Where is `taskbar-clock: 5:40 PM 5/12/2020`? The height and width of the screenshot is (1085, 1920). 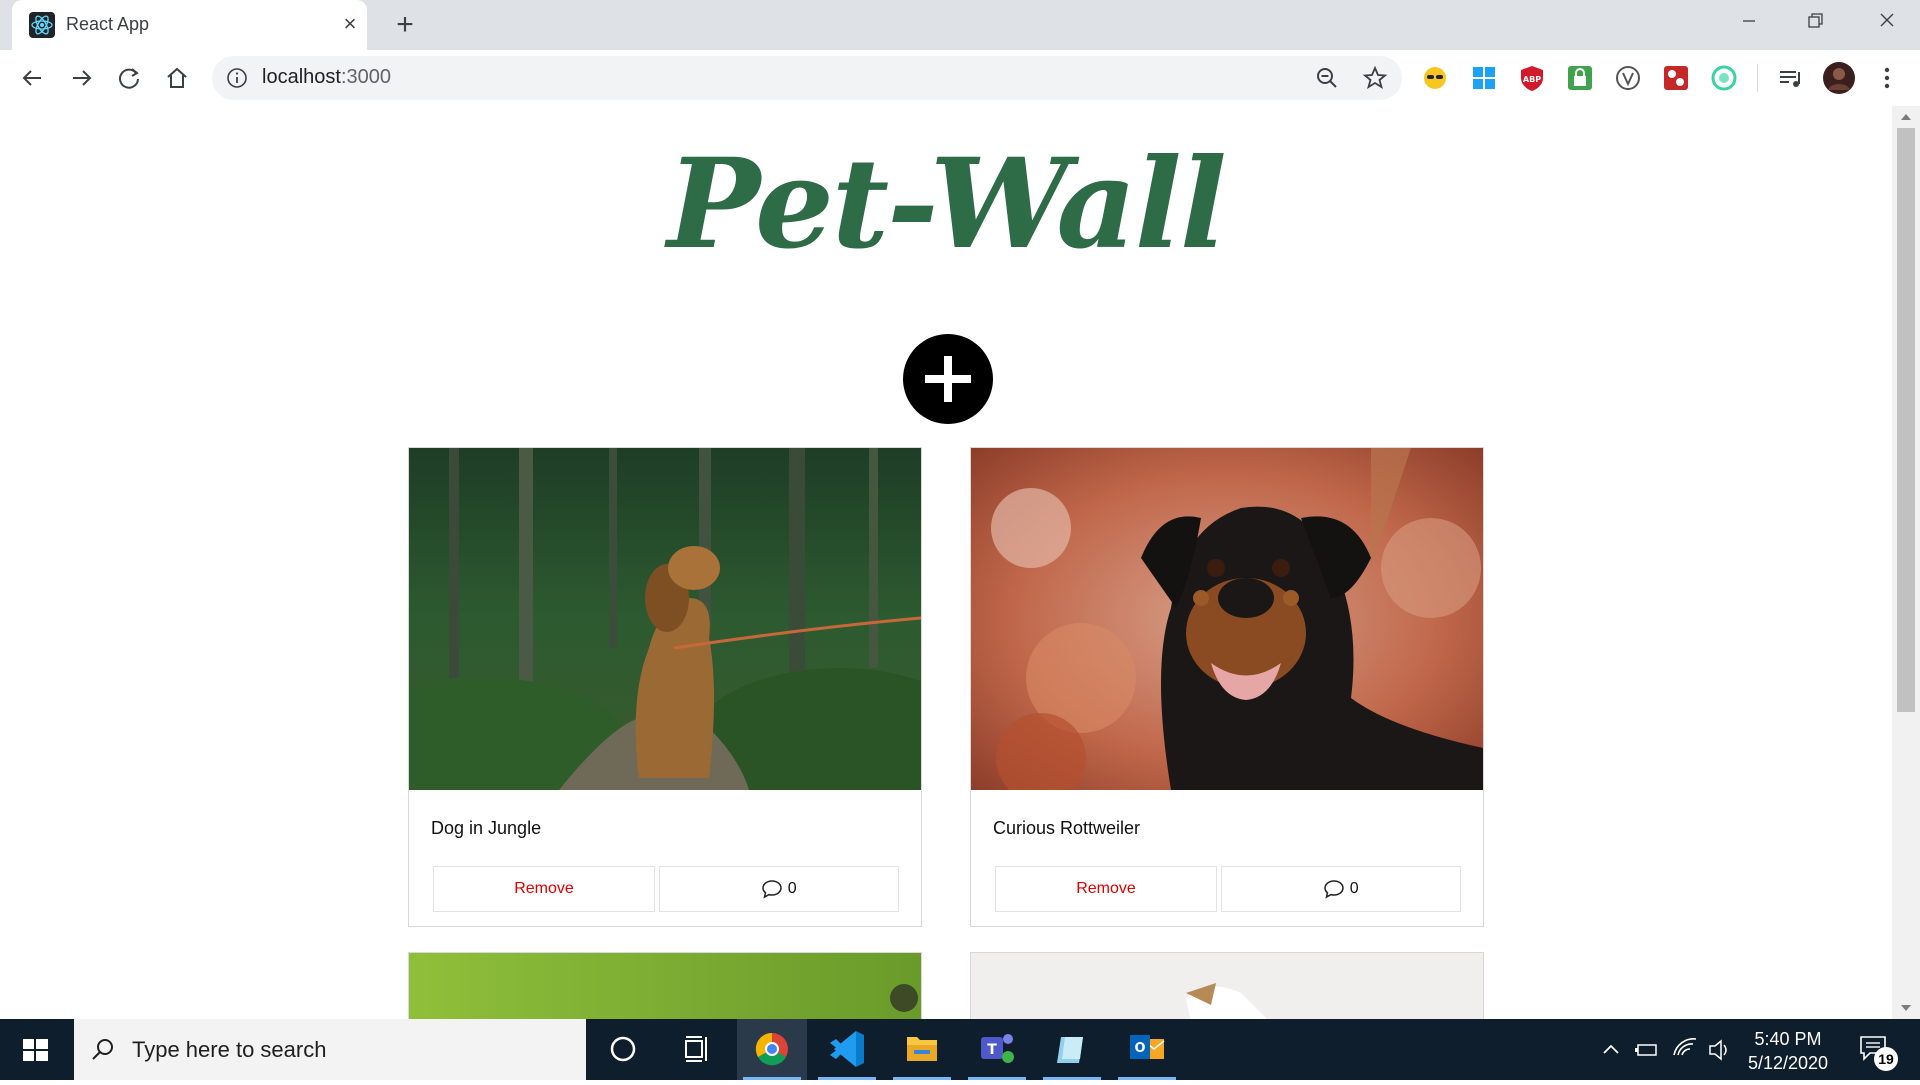
taskbar-clock: 5:40 PM 5/12/2020 is located at coordinates (1788, 1051).